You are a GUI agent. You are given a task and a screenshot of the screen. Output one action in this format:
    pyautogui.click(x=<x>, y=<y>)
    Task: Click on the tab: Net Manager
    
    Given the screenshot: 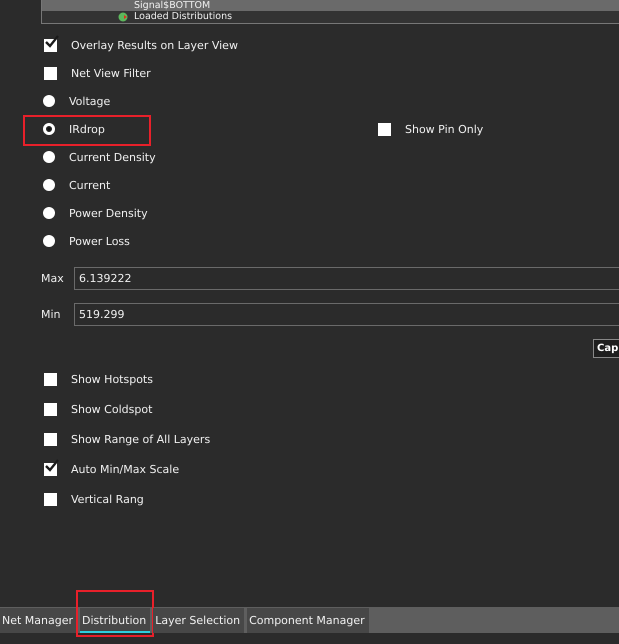 What is the action you would take?
    pyautogui.click(x=39, y=620)
    